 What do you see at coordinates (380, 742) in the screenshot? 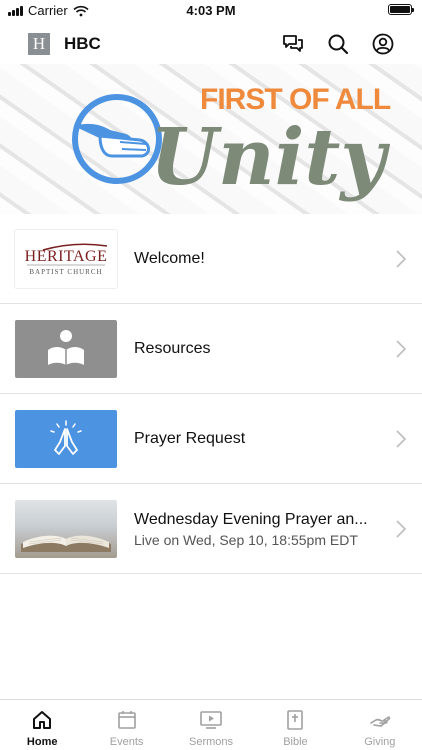
I see `tab-label: Giving` at bounding box center [380, 742].